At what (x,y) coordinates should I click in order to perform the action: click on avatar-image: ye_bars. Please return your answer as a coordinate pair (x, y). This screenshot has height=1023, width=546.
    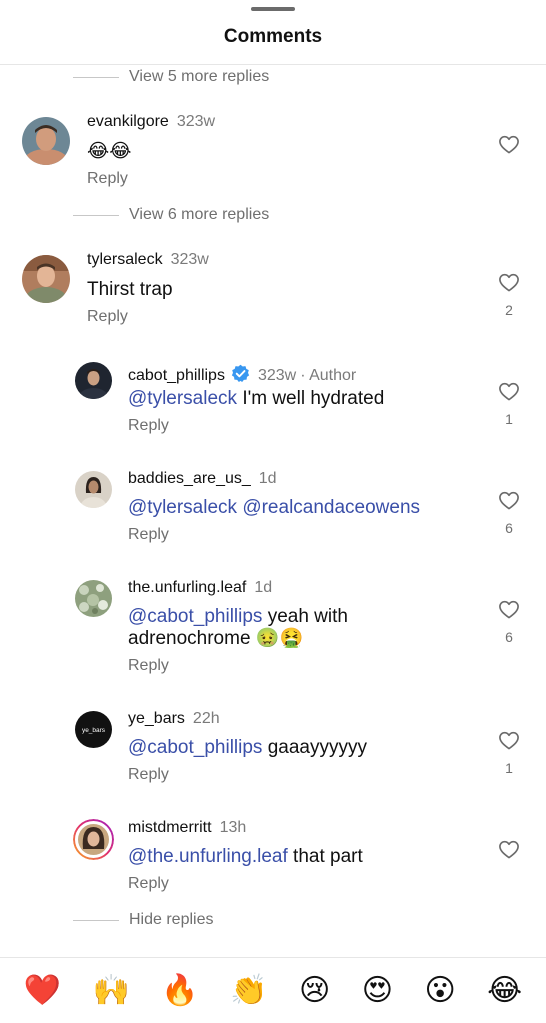
    Looking at the image, I should click on (93, 729).